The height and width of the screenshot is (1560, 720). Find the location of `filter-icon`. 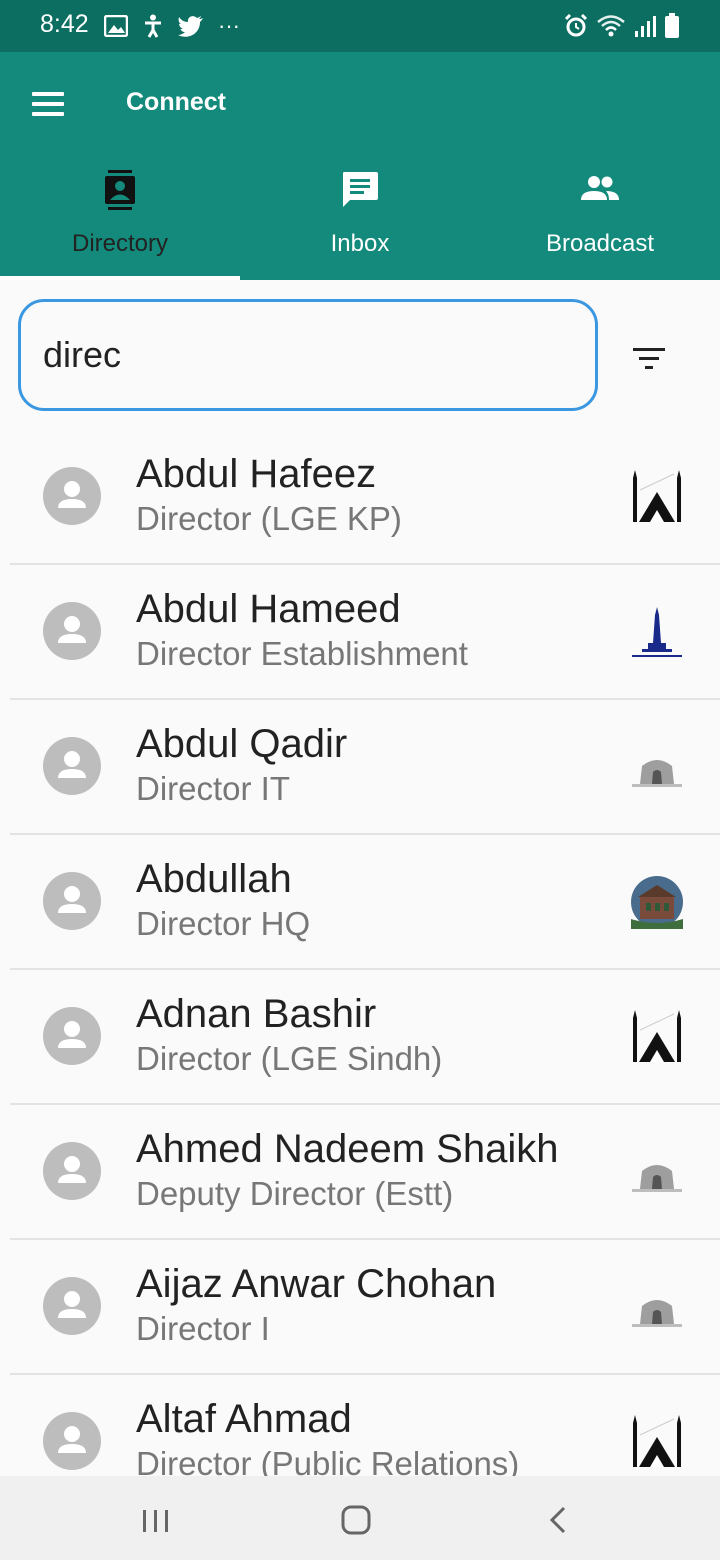

filter-icon is located at coordinates (649, 358).